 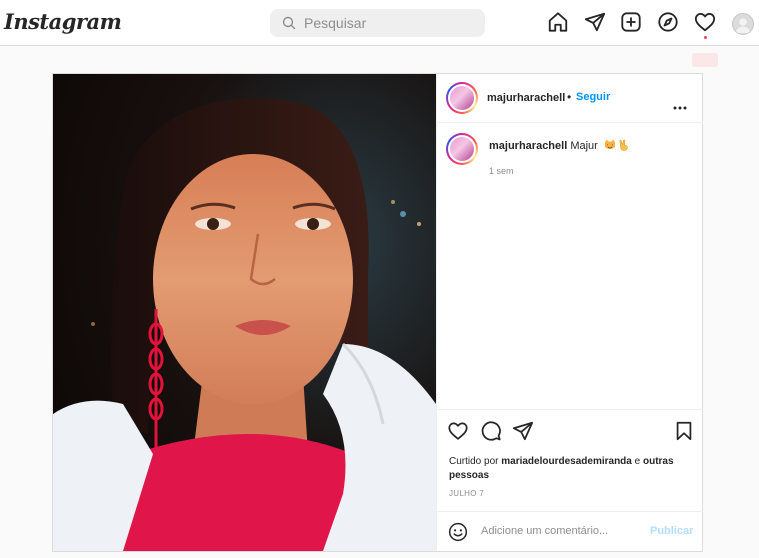 I want to click on search-box, so click(x=377, y=23).